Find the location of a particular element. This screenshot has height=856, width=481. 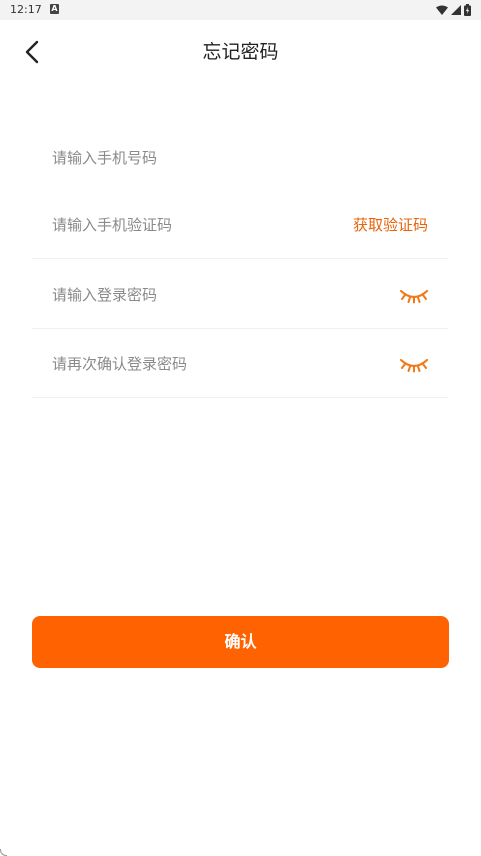

app-header: 忘记密码 is located at coordinates (240, 52).